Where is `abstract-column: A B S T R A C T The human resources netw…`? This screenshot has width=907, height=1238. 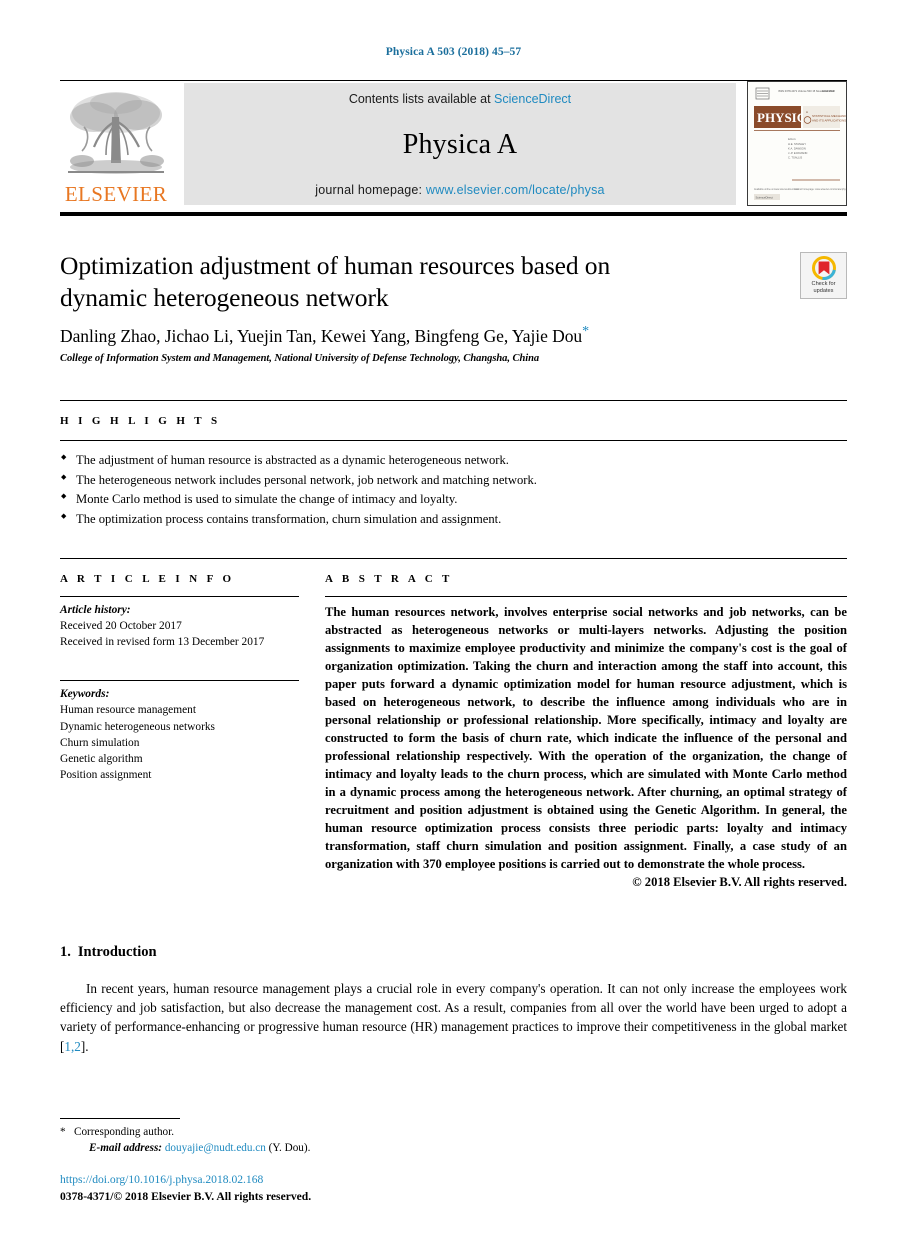 abstract-column: A B S T R A C T The human resources netw… is located at coordinates (586, 731).